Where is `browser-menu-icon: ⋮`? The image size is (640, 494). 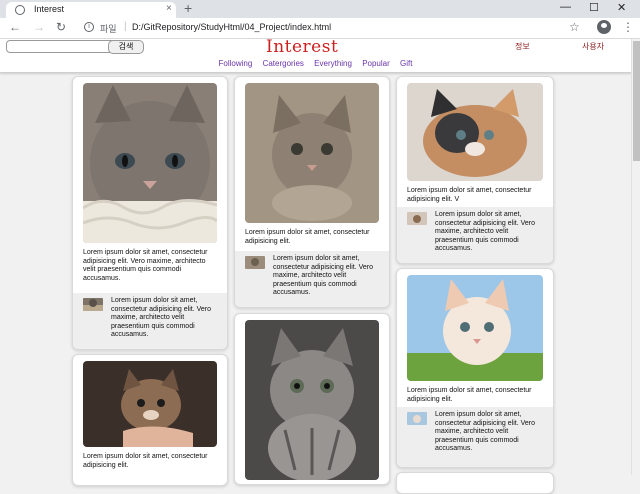
browser-menu-icon: ⋮ is located at coordinates (628, 27).